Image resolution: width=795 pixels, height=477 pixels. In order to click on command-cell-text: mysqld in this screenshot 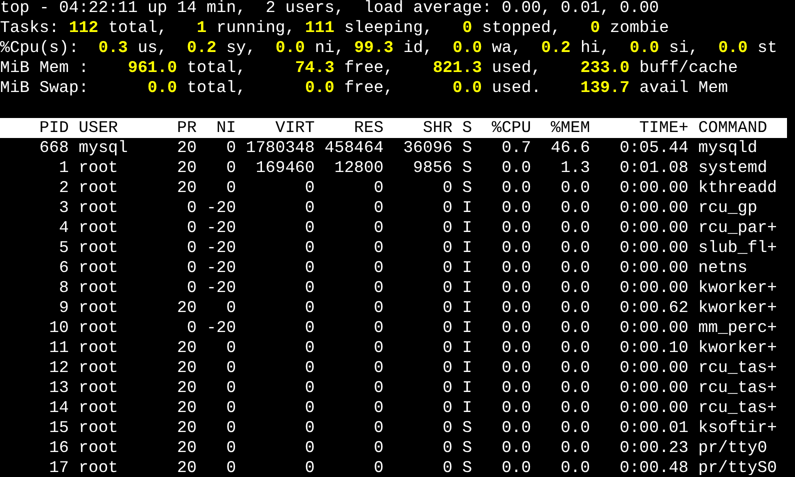, I will do `click(728, 148)`.